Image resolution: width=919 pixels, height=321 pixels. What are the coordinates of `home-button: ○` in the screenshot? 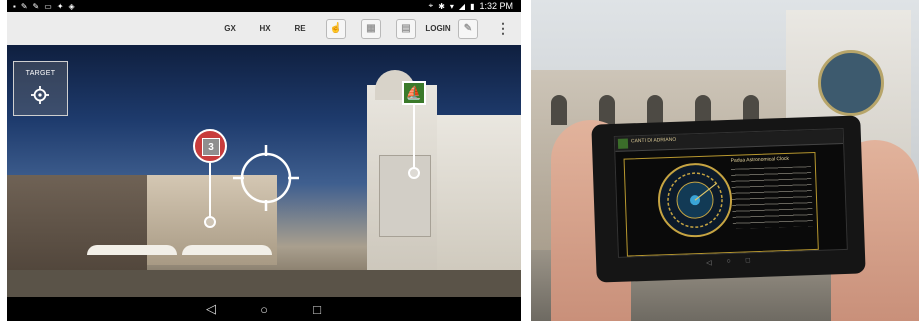 It's located at (264, 309).